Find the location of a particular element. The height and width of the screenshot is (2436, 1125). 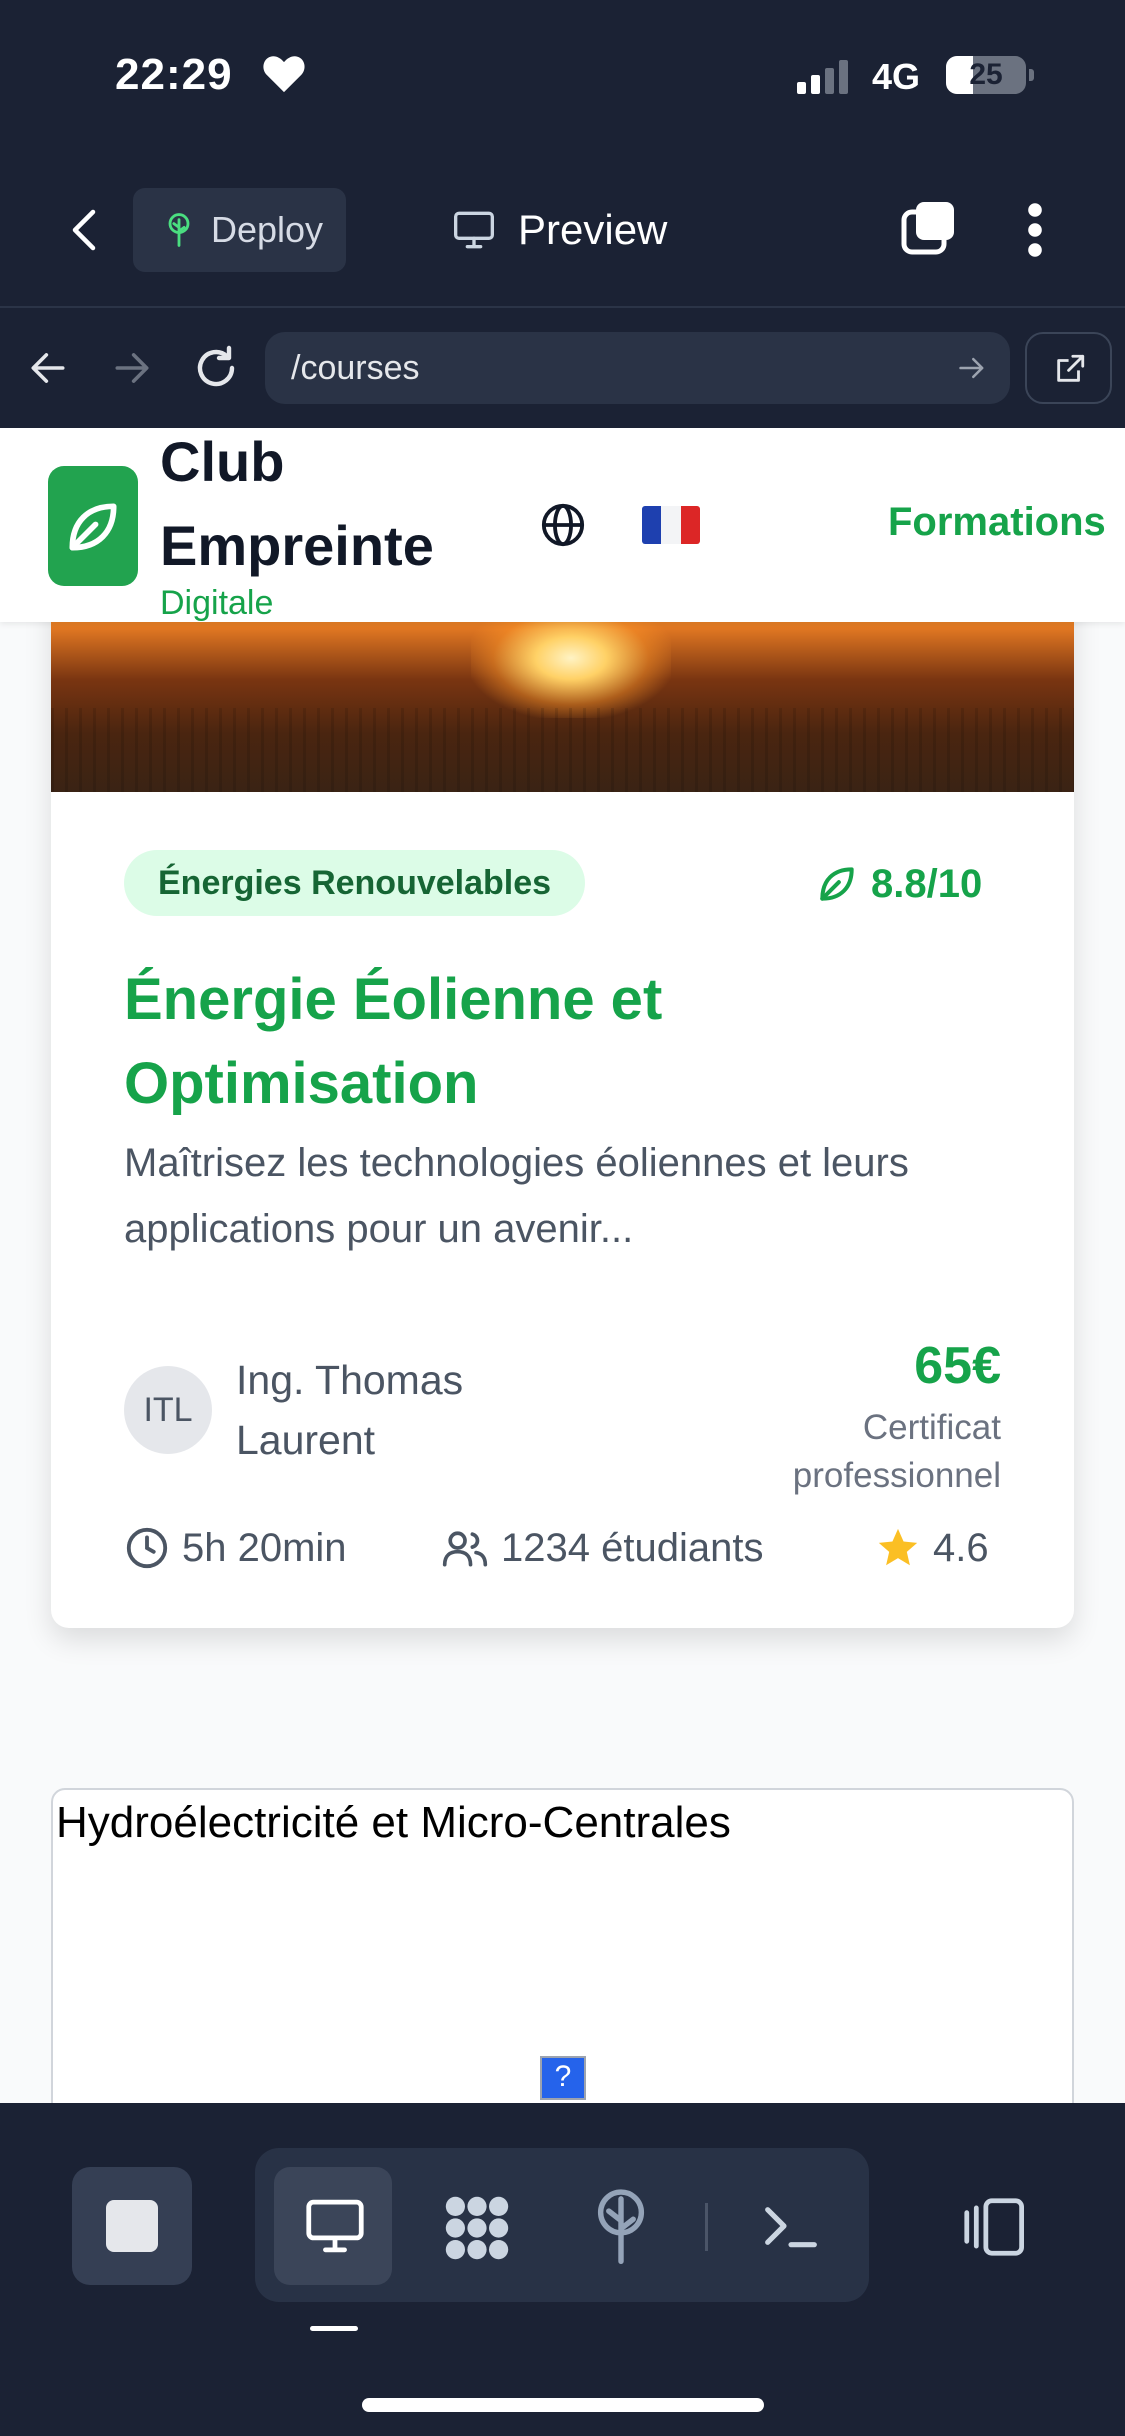

back-icon is located at coordinates (84, 230).